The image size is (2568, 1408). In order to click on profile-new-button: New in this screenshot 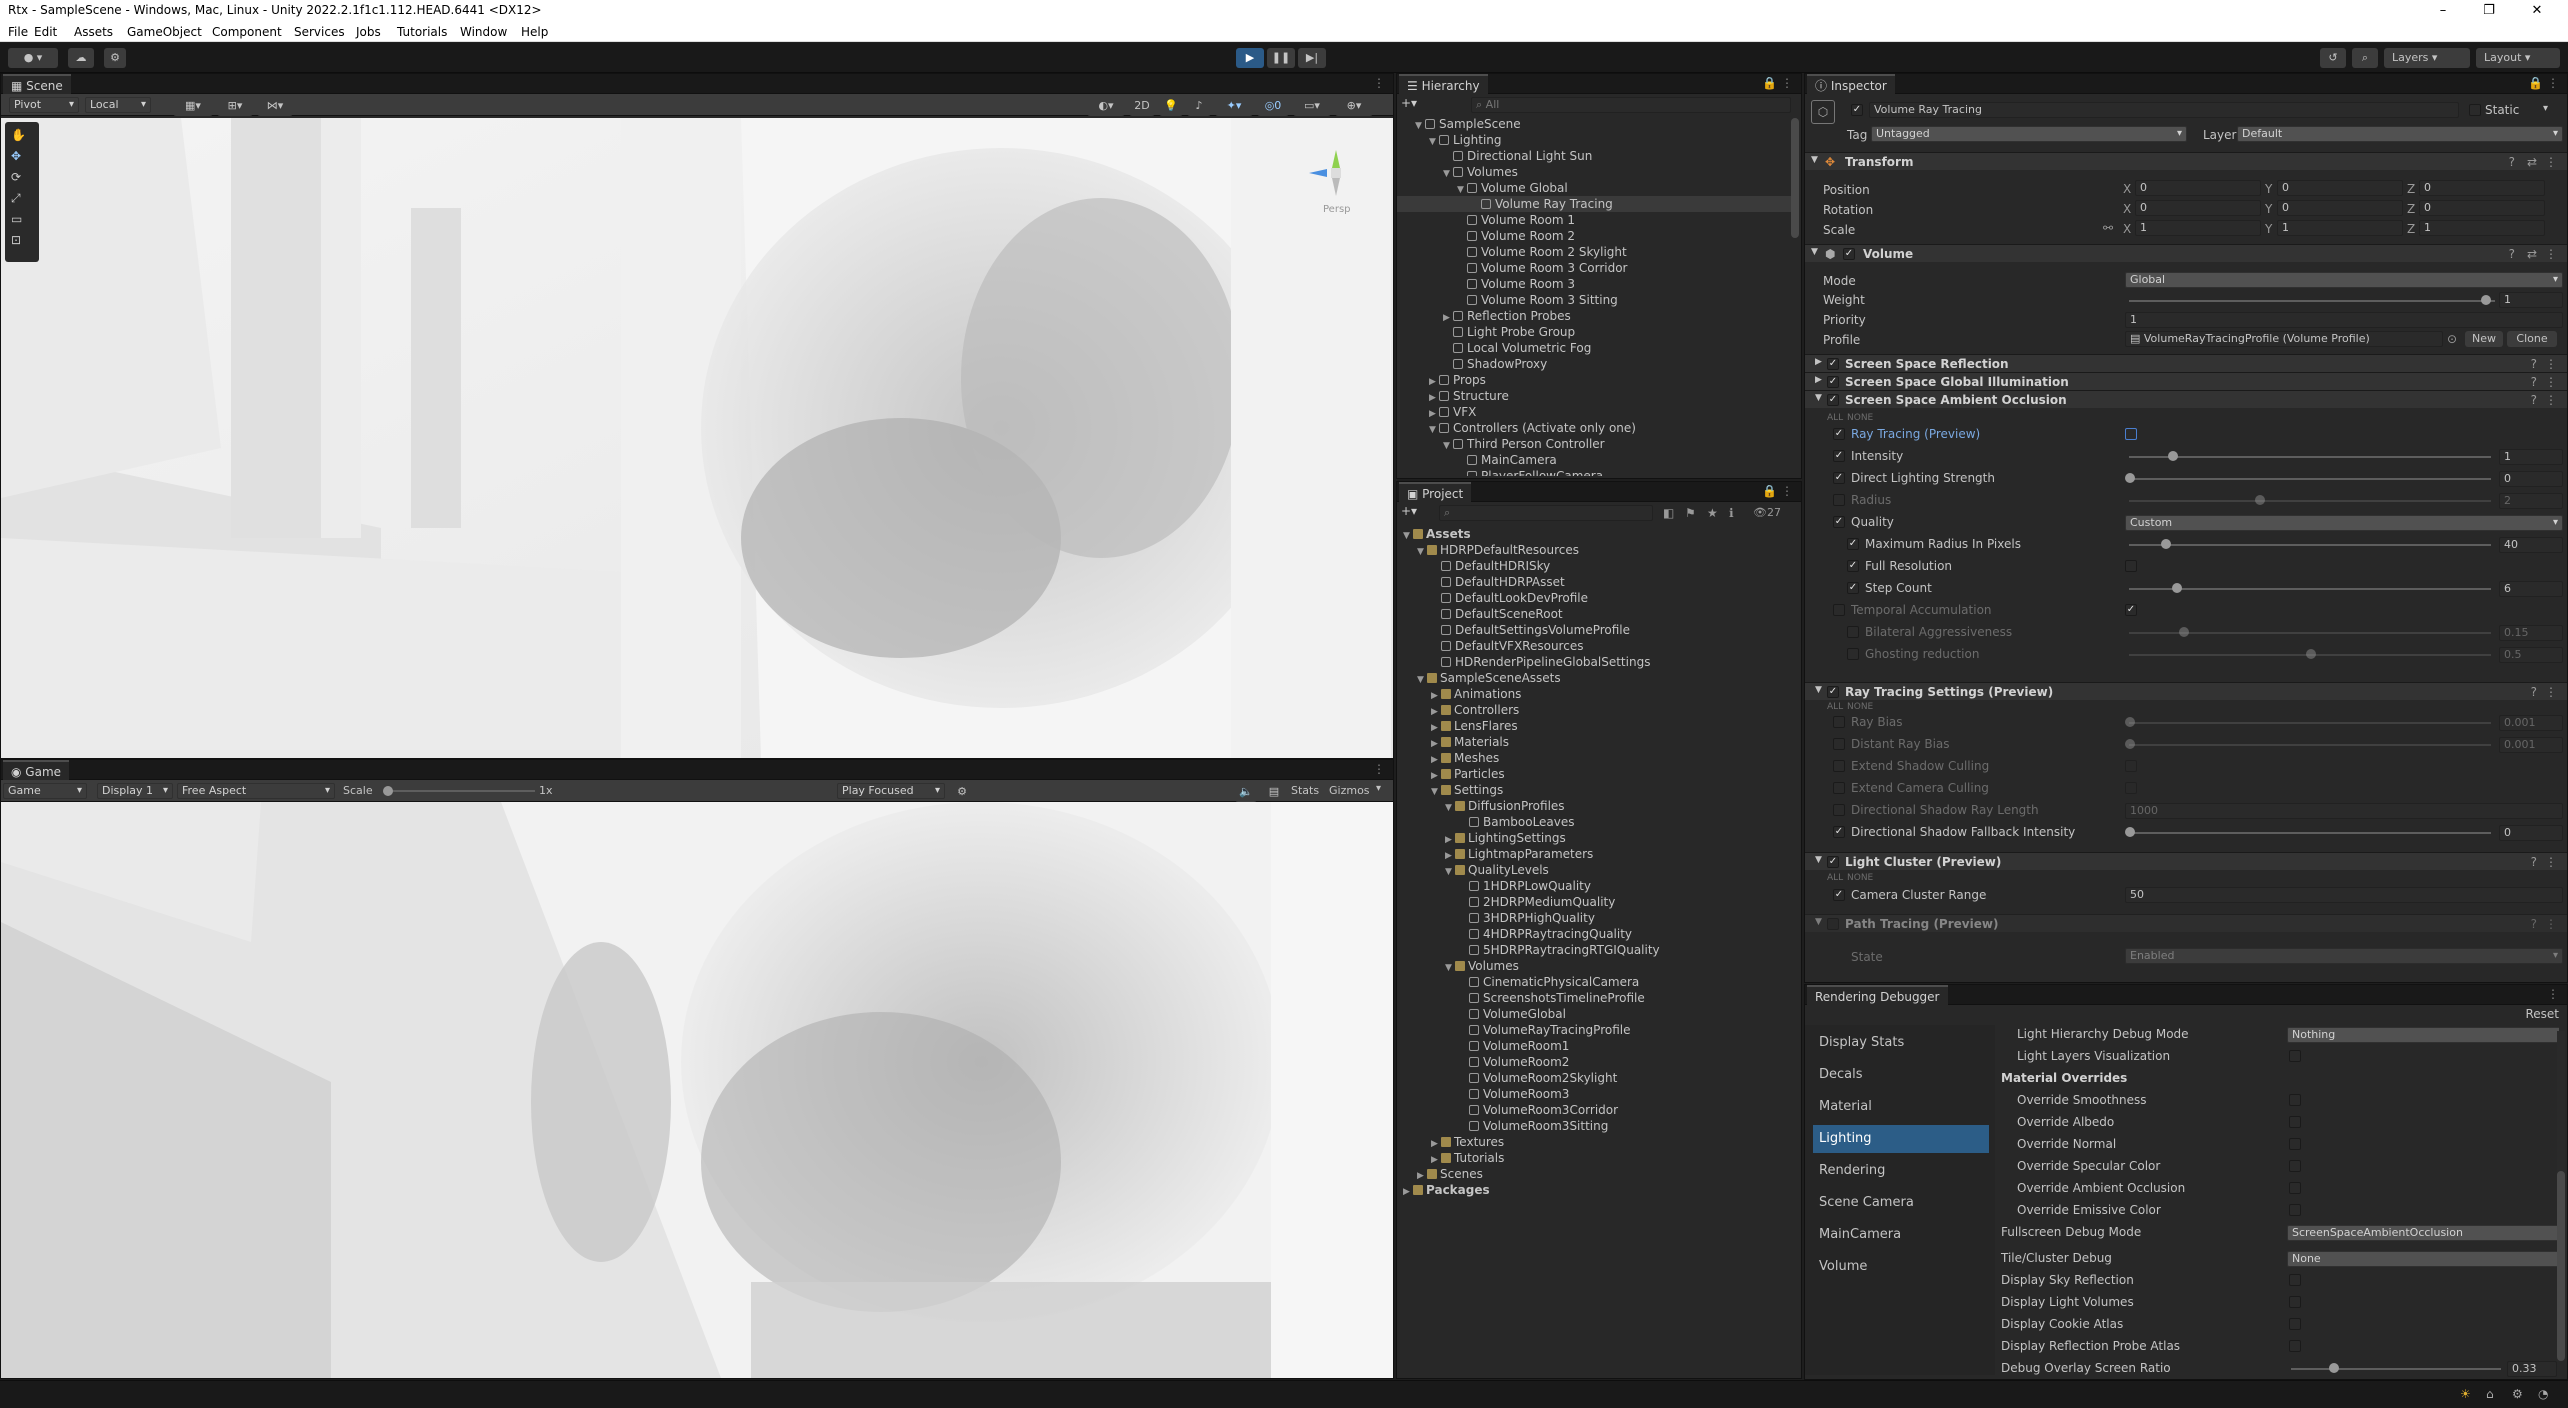, I will do `click(2484, 339)`.